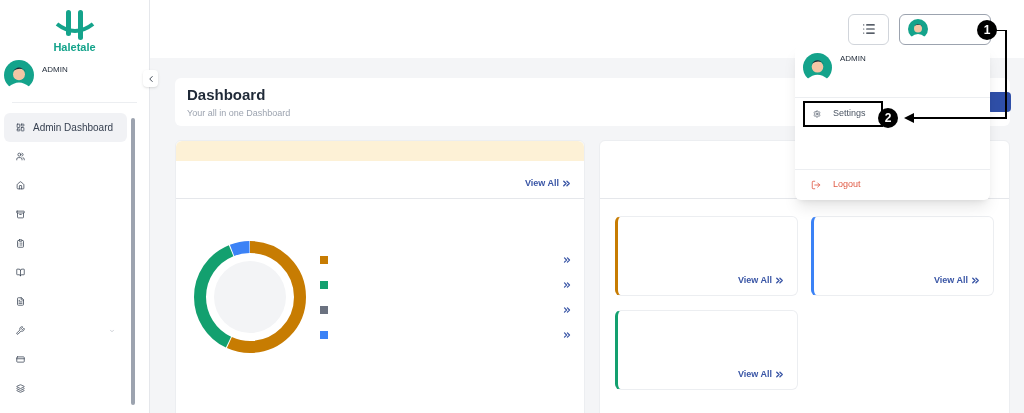  What do you see at coordinates (816, 185) in the screenshot?
I see `logout-icon` at bounding box center [816, 185].